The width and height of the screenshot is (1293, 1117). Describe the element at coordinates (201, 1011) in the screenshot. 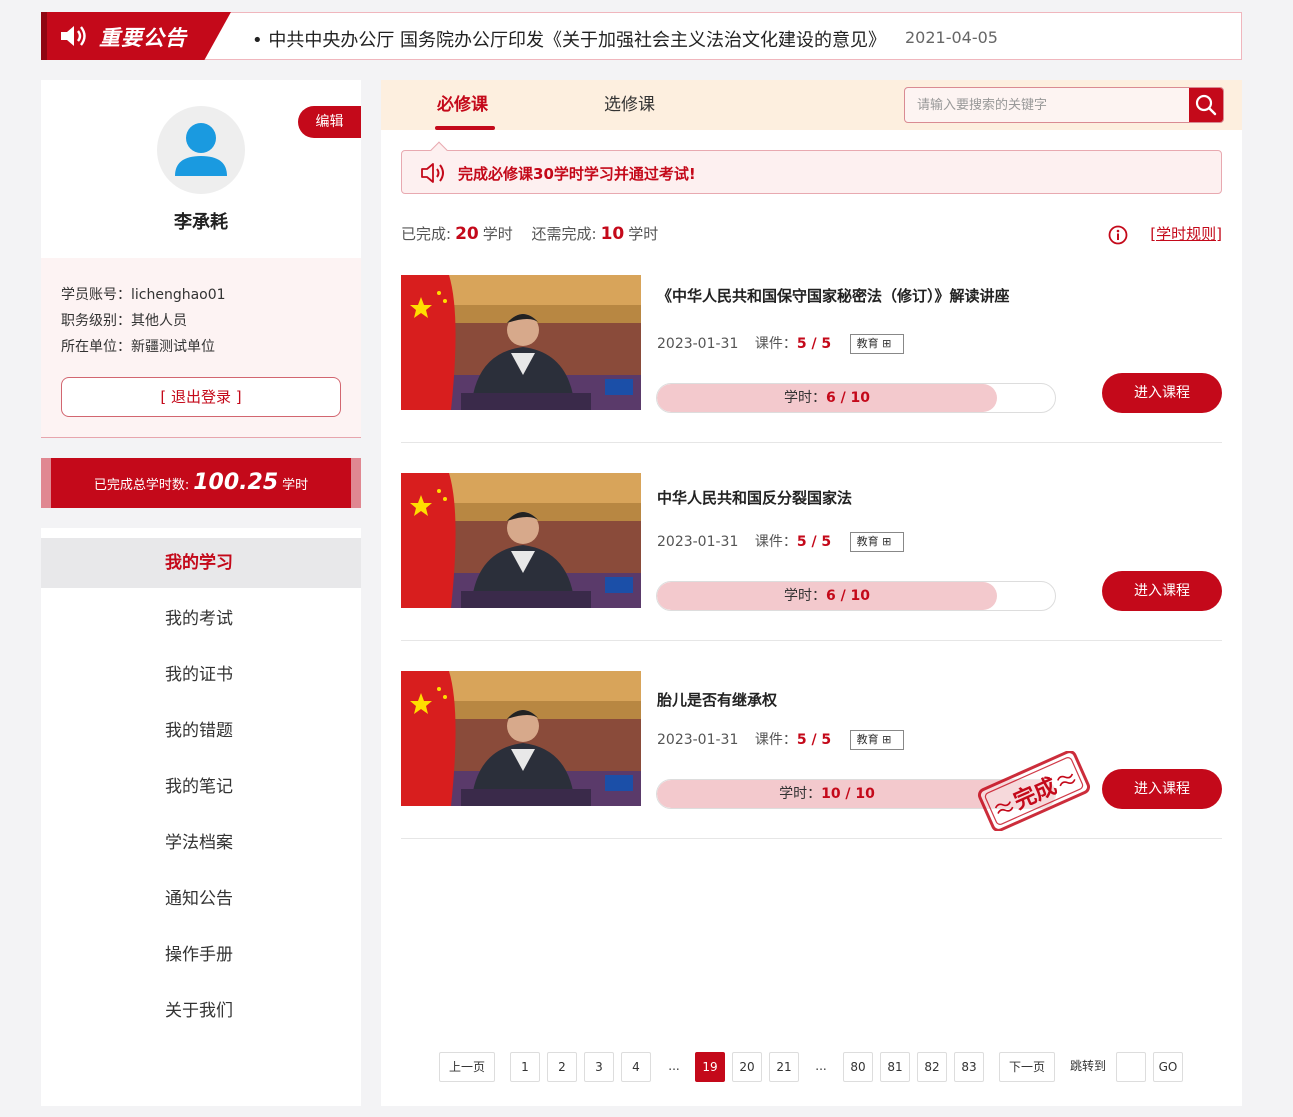

I see `sidebar-item-about: 关于我们` at that location.